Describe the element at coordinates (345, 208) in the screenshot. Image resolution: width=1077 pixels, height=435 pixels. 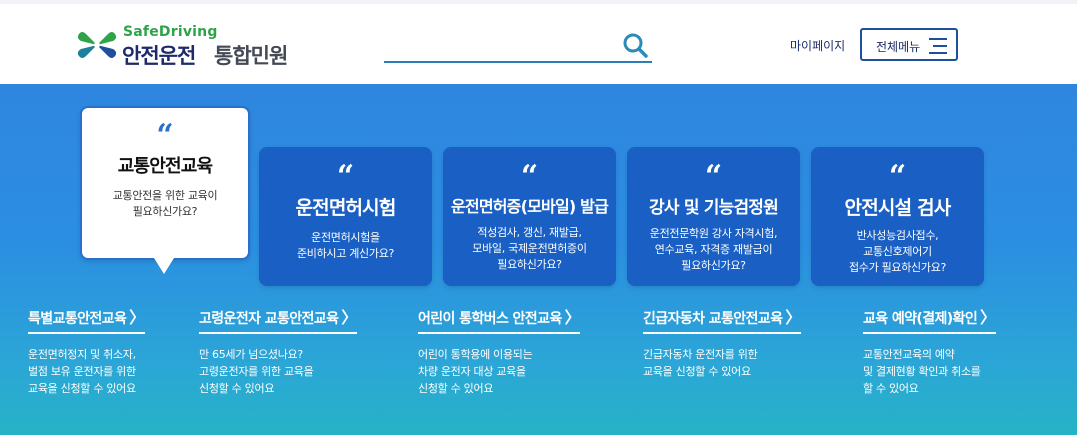
I see `card-title: 운전면허시험` at that location.